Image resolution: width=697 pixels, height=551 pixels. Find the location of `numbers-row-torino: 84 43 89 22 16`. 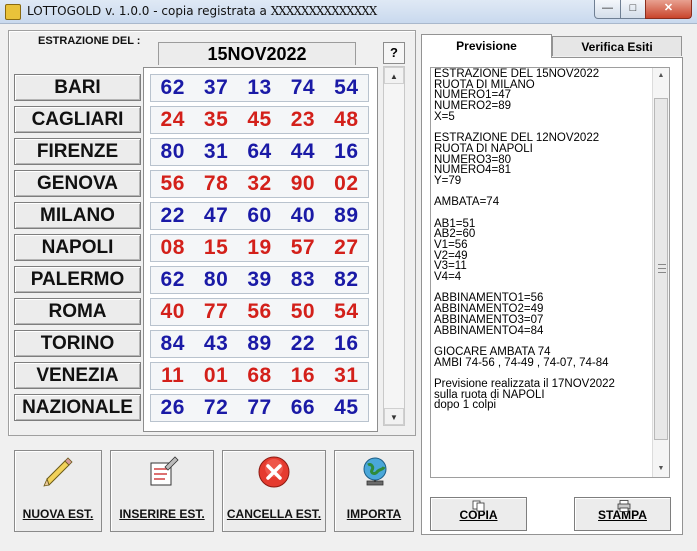

numbers-row-torino: 84 43 89 22 16 is located at coordinates (259, 344).